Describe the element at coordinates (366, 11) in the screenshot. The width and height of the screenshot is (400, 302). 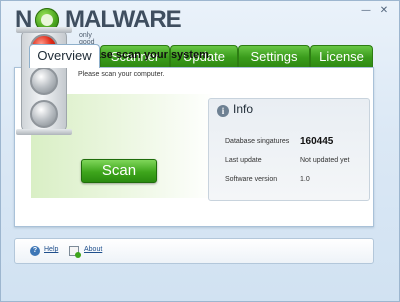
I see `minimize-button: —` at that location.